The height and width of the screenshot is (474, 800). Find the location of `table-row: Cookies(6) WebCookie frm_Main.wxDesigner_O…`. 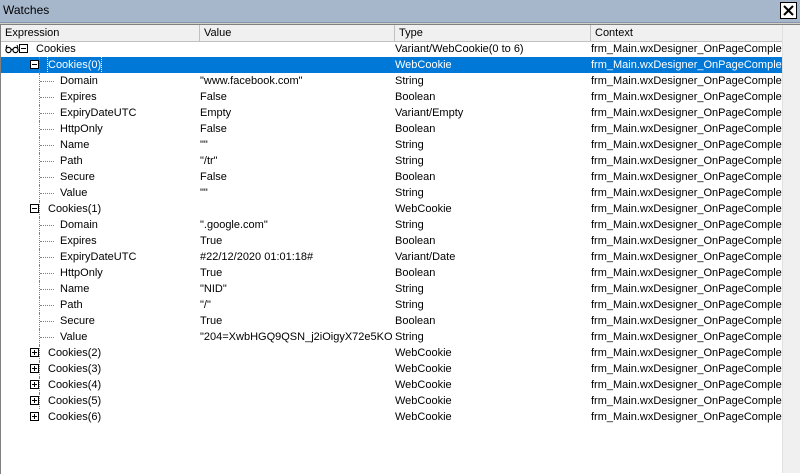

table-row: Cookies(6) WebCookie frm_Main.wxDesigner_O… is located at coordinates (391, 417).